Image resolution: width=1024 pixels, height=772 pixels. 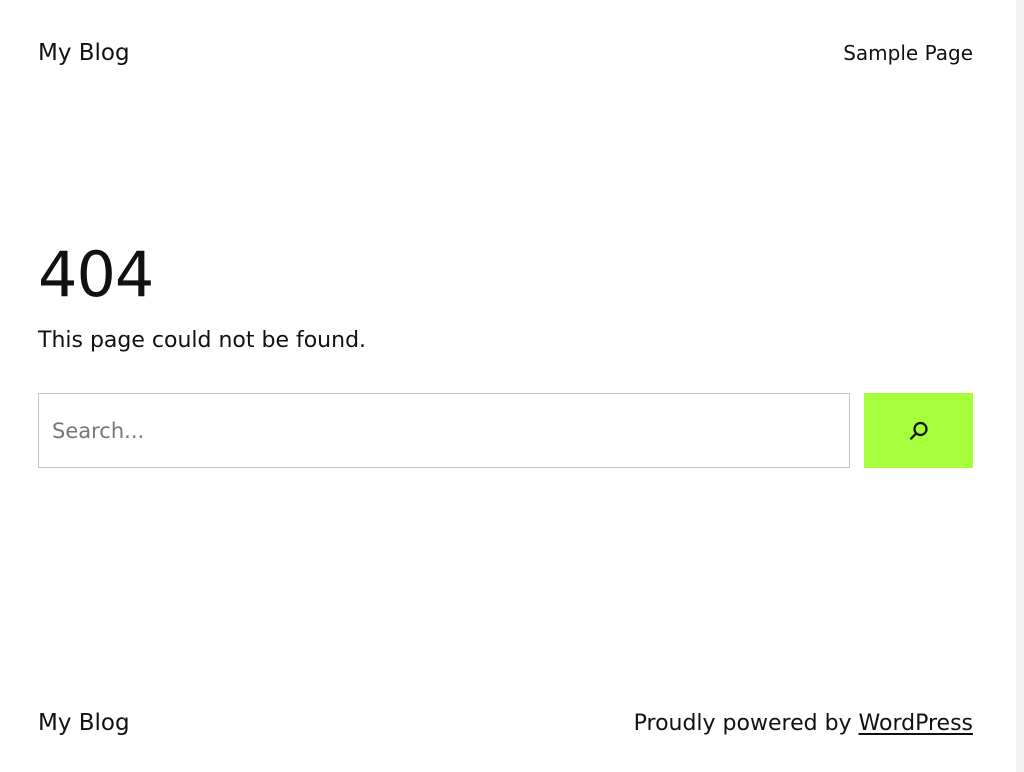 I want to click on search-input, so click(x=444, y=430).